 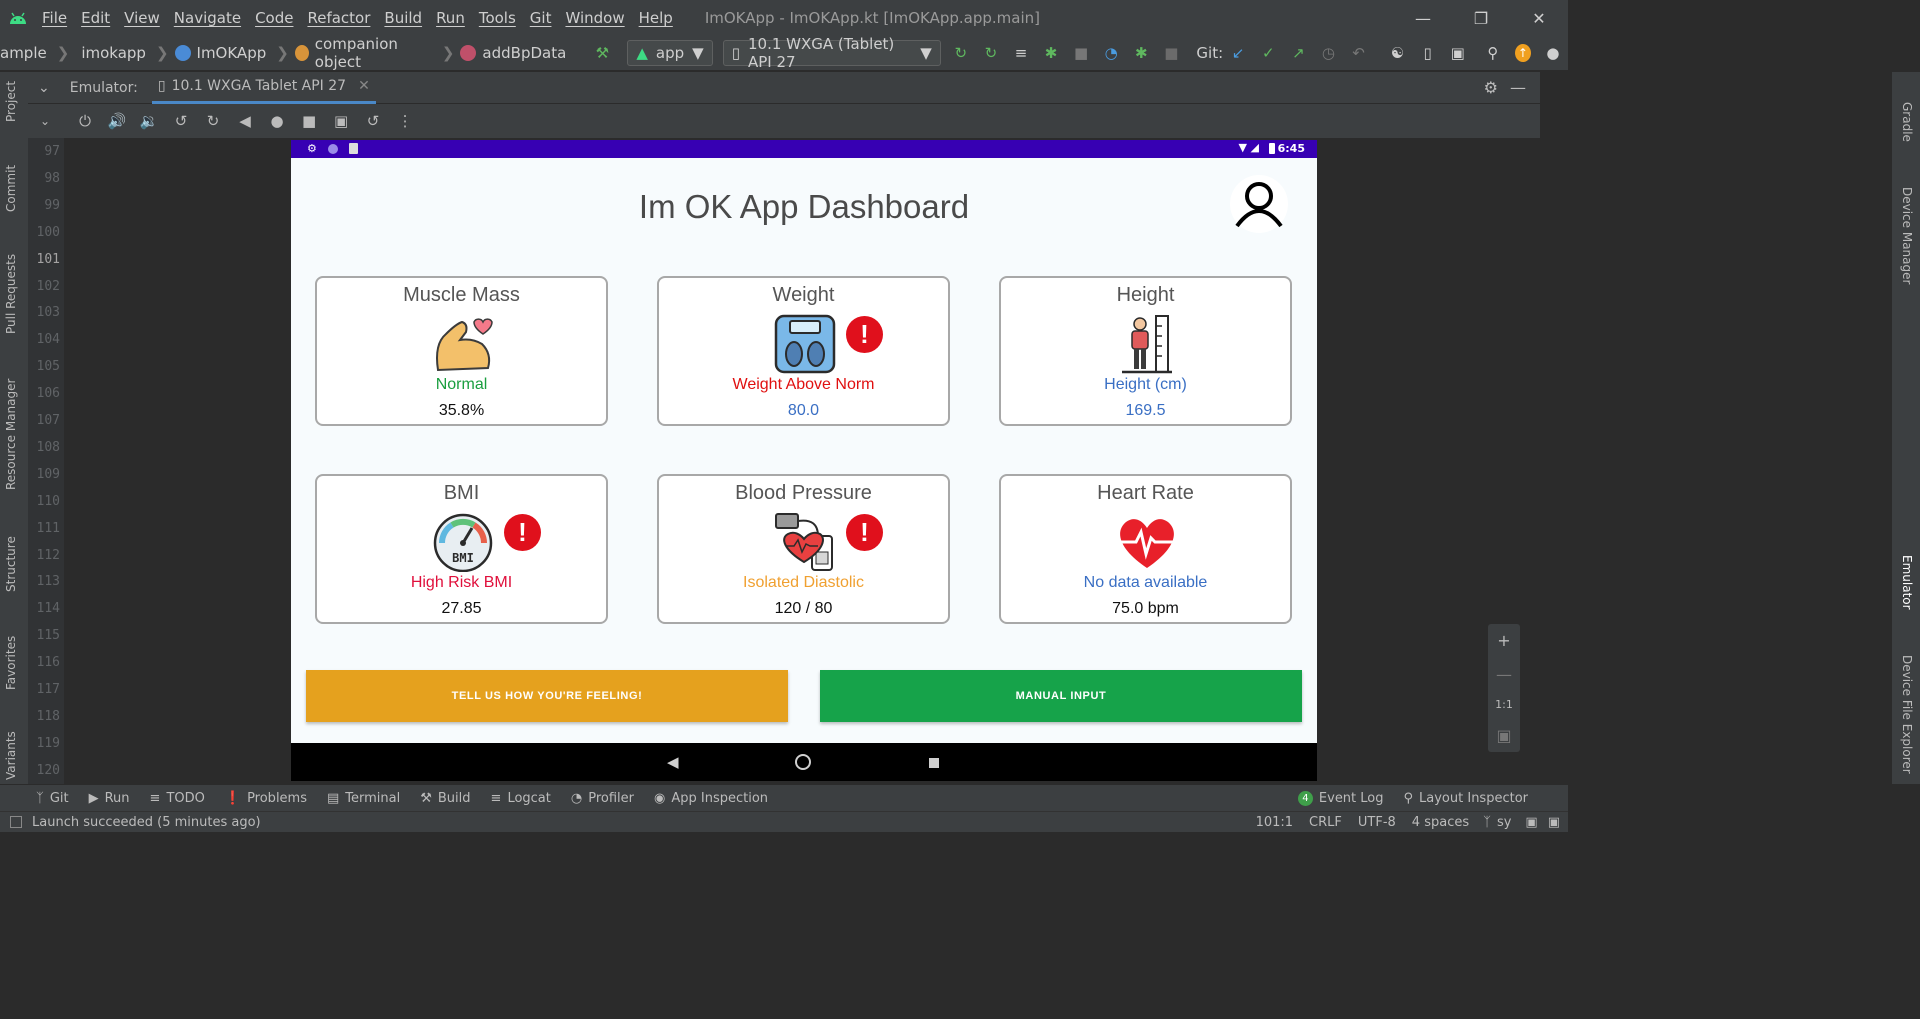 What do you see at coordinates (1325, 822) in the screenshot?
I see `line-separator: CRLF` at bounding box center [1325, 822].